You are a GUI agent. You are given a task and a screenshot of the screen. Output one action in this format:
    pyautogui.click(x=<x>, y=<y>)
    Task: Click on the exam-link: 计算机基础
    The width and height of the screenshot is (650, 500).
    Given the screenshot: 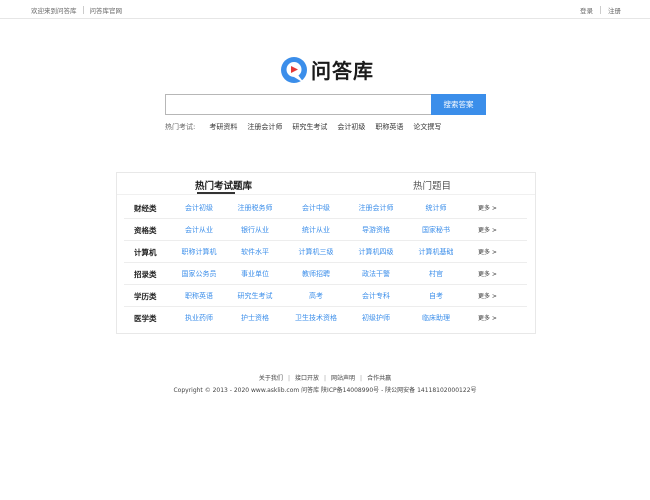 What is the action you would take?
    pyautogui.click(x=436, y=252)
    